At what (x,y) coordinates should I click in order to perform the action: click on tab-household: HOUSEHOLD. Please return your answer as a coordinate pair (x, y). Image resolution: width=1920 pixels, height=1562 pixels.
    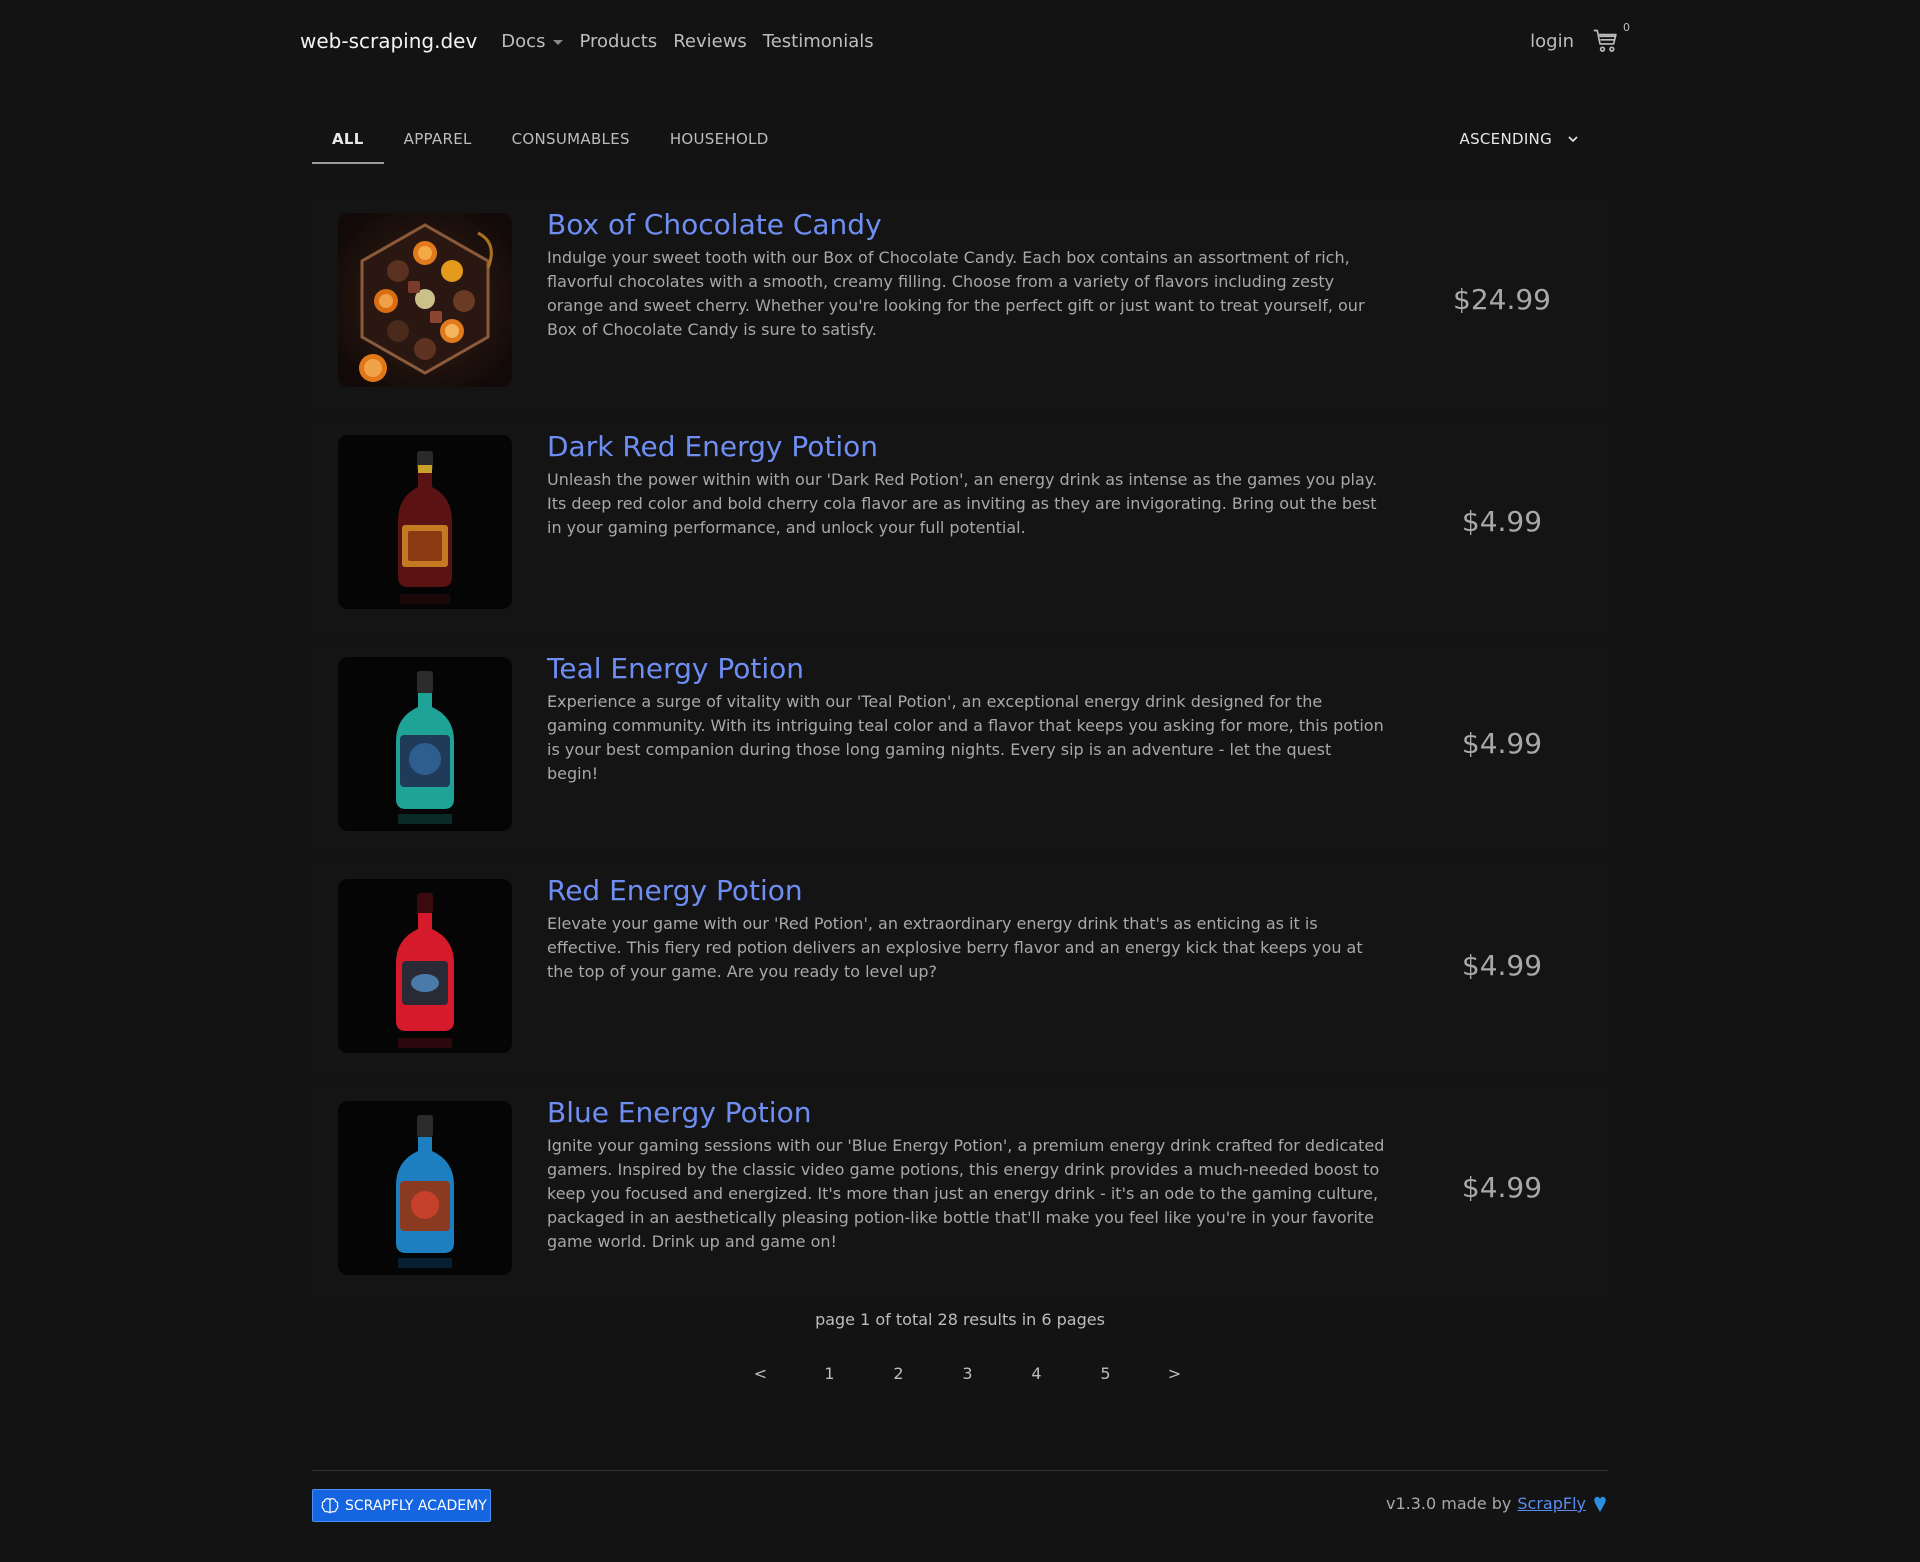
    Looking at the image, I should click on (719, 141).